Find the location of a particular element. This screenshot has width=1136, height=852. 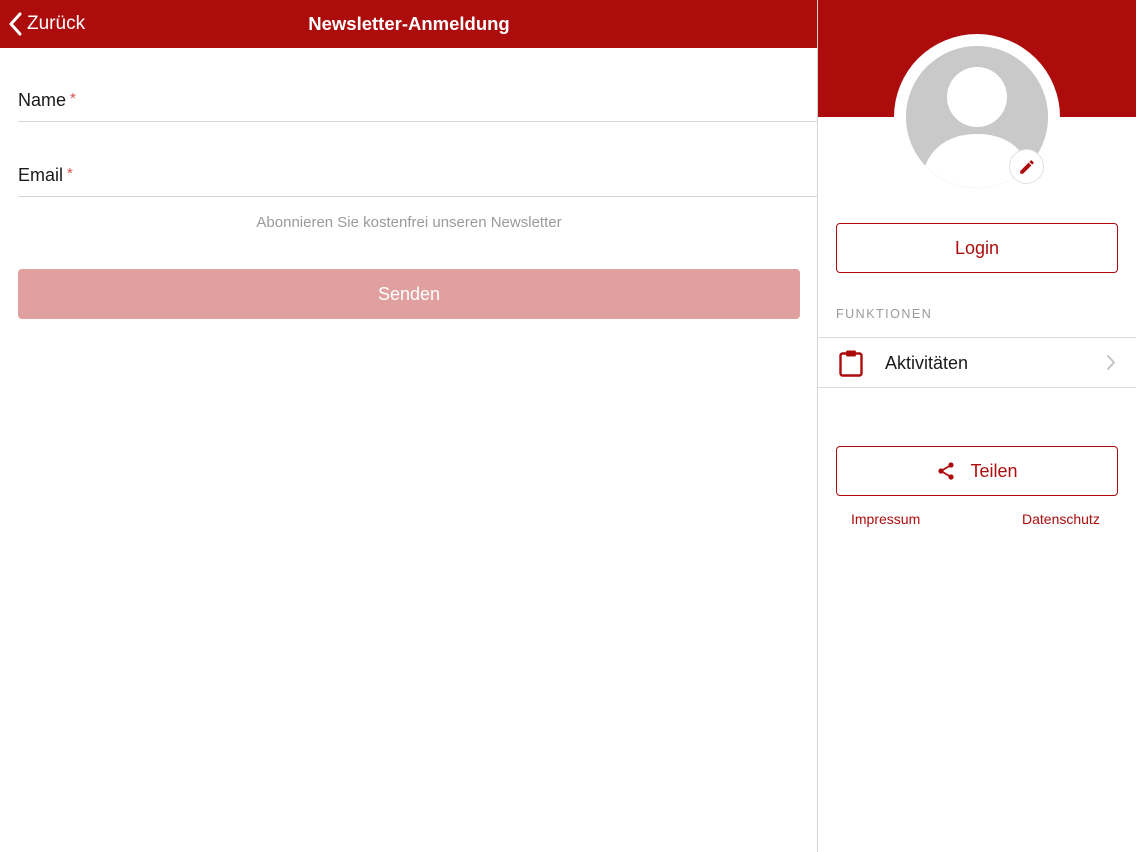

login-button-label: Login is located at coordinates (977, 247).